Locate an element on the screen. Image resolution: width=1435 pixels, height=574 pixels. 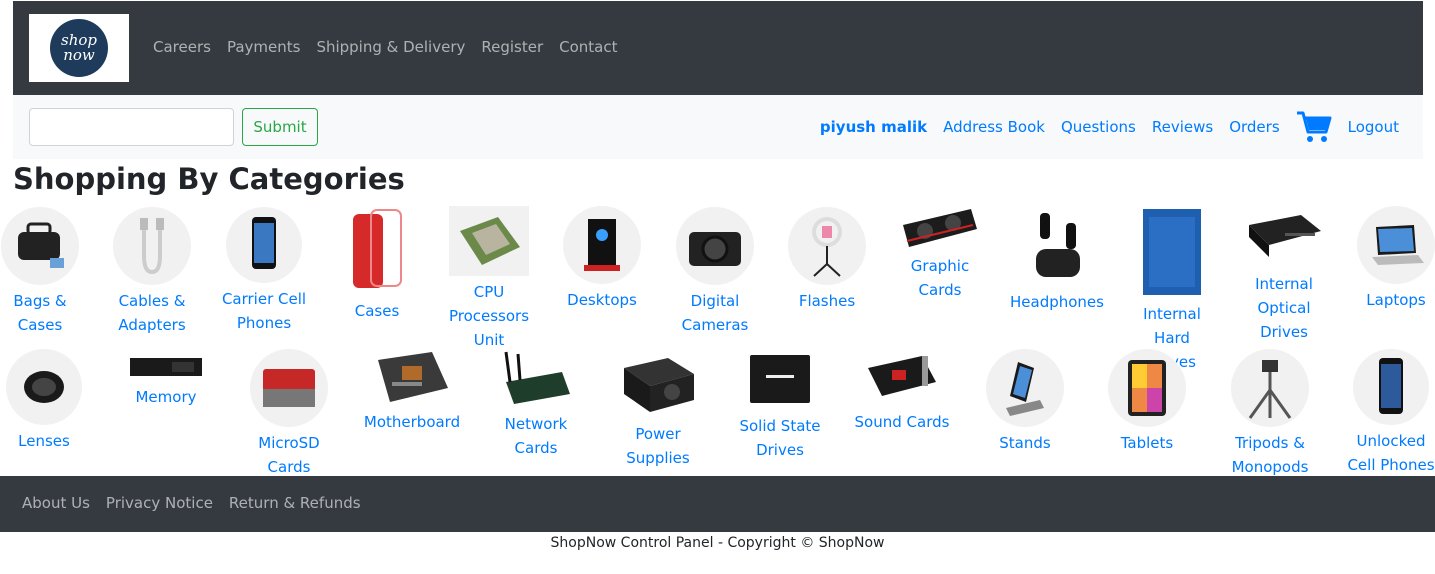
category-bags-cases: Bags & Cases is located at coordinates (40, 272).